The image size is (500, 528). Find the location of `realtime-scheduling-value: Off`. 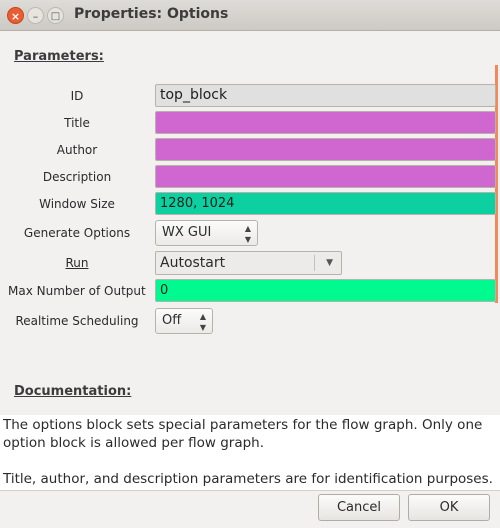

realtime-scheduling-value: Off is located at coordinates (172, 320).